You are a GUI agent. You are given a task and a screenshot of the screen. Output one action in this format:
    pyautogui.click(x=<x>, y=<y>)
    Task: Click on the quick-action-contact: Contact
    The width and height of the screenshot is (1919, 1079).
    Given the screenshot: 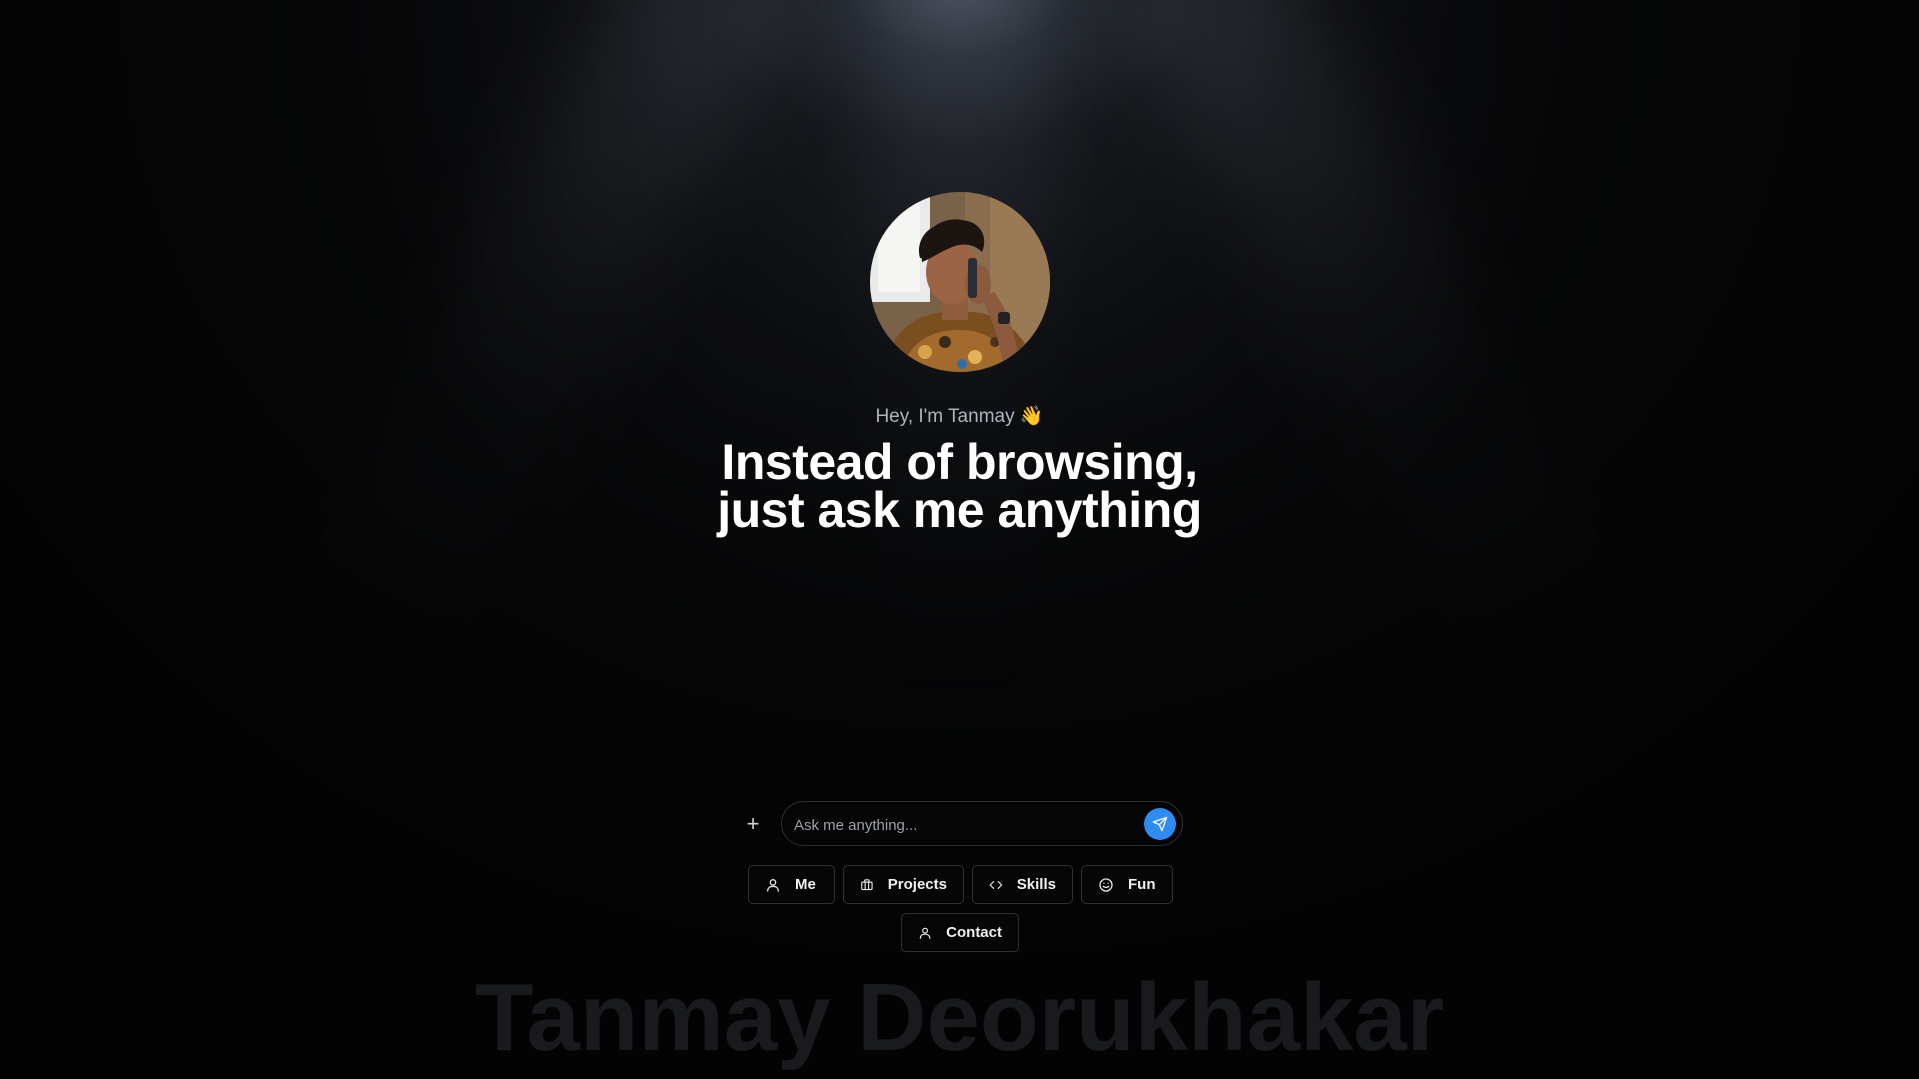 What is the action you would take?
    pyautogui.click(x=960, y=932)
    